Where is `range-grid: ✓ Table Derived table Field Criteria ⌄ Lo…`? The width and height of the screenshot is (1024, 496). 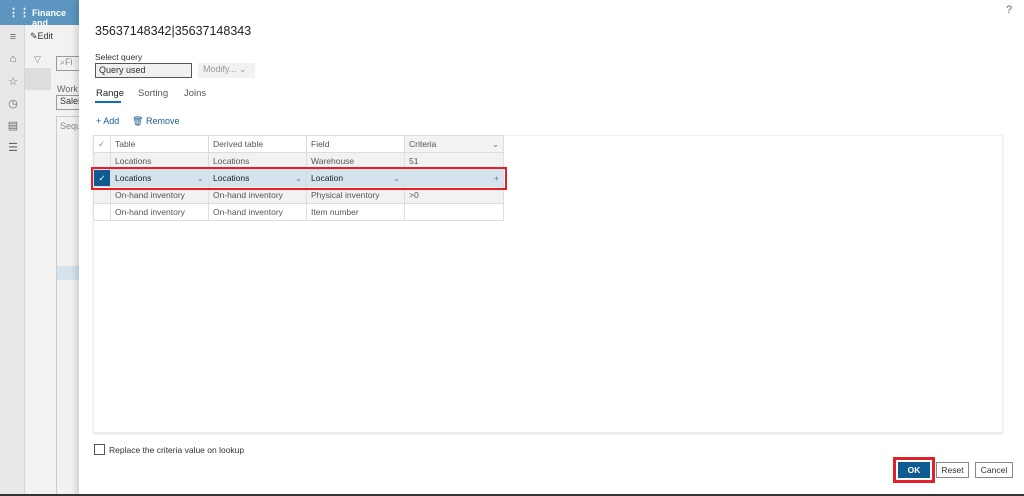
range-grid: ✓ Table Derived table Field Criteria ⌄ Lo… is located at coordinates (298, 178).